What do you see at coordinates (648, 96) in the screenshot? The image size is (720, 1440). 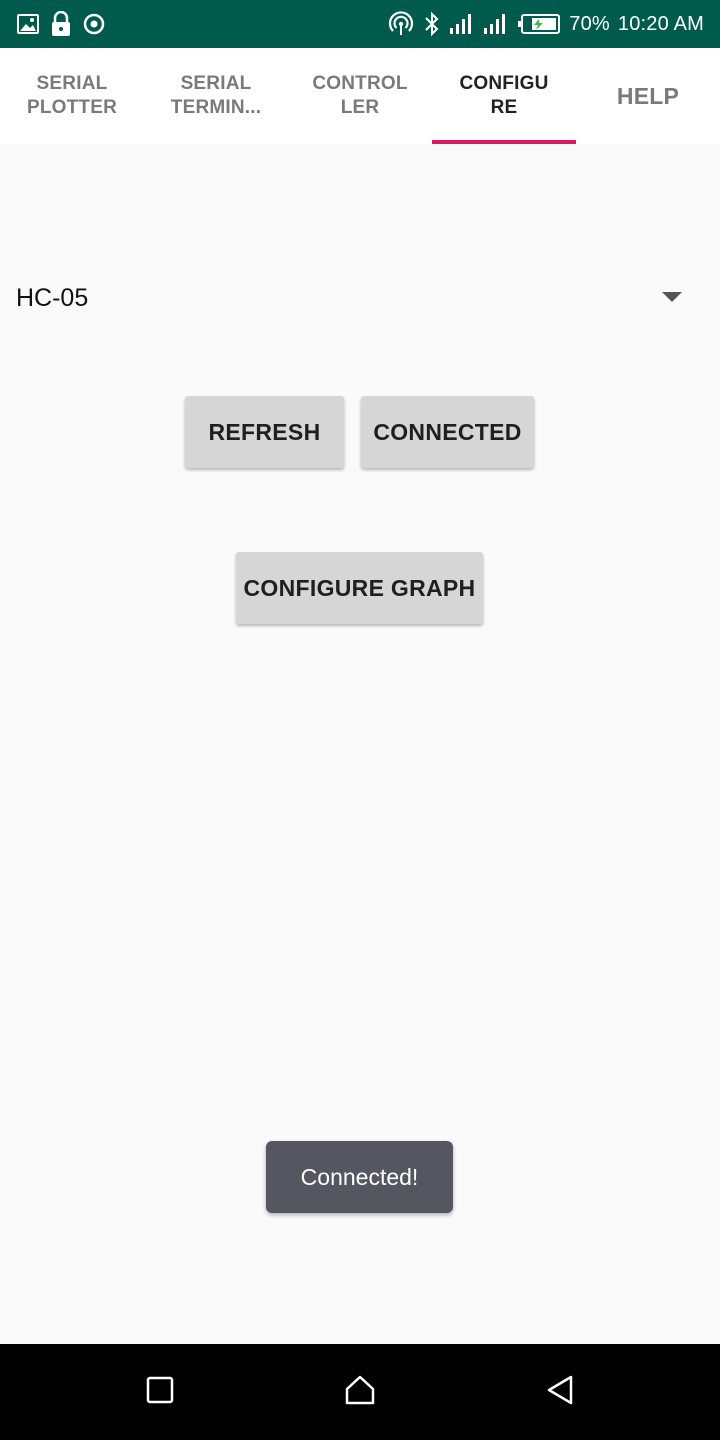 I see `tab-help: HELP` at bounding box center [648, 96].